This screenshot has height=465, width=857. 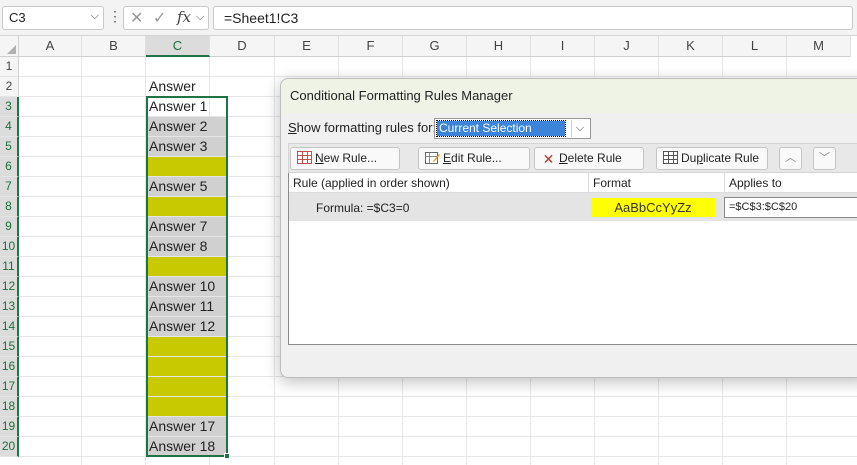 What do you see at coordinates (9, 287) in the screenshot?
I see `row-header-12: 12` at bounding box center [9, 287].